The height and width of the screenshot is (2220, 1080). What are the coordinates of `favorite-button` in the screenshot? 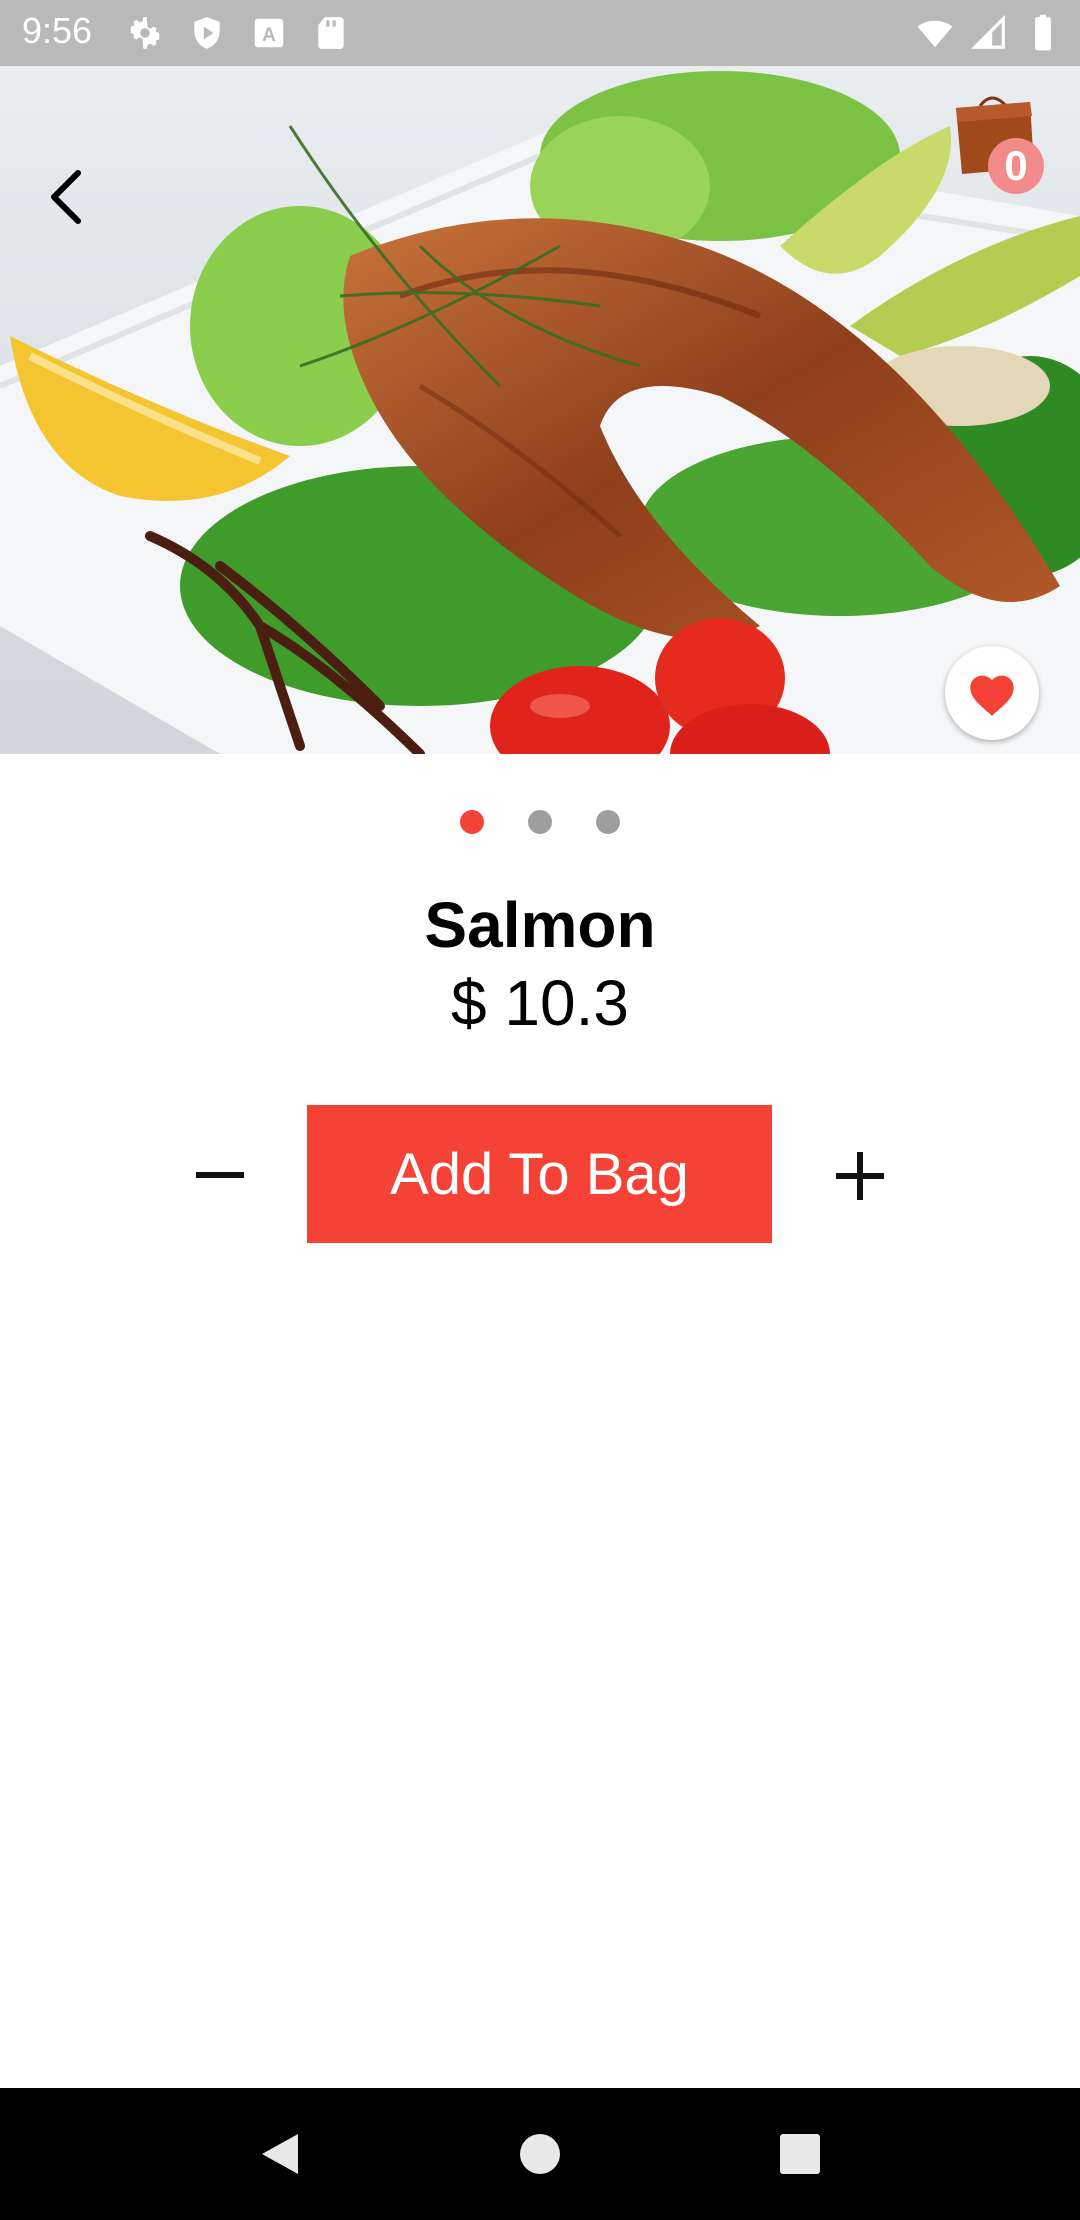 It's located at (992, 693).